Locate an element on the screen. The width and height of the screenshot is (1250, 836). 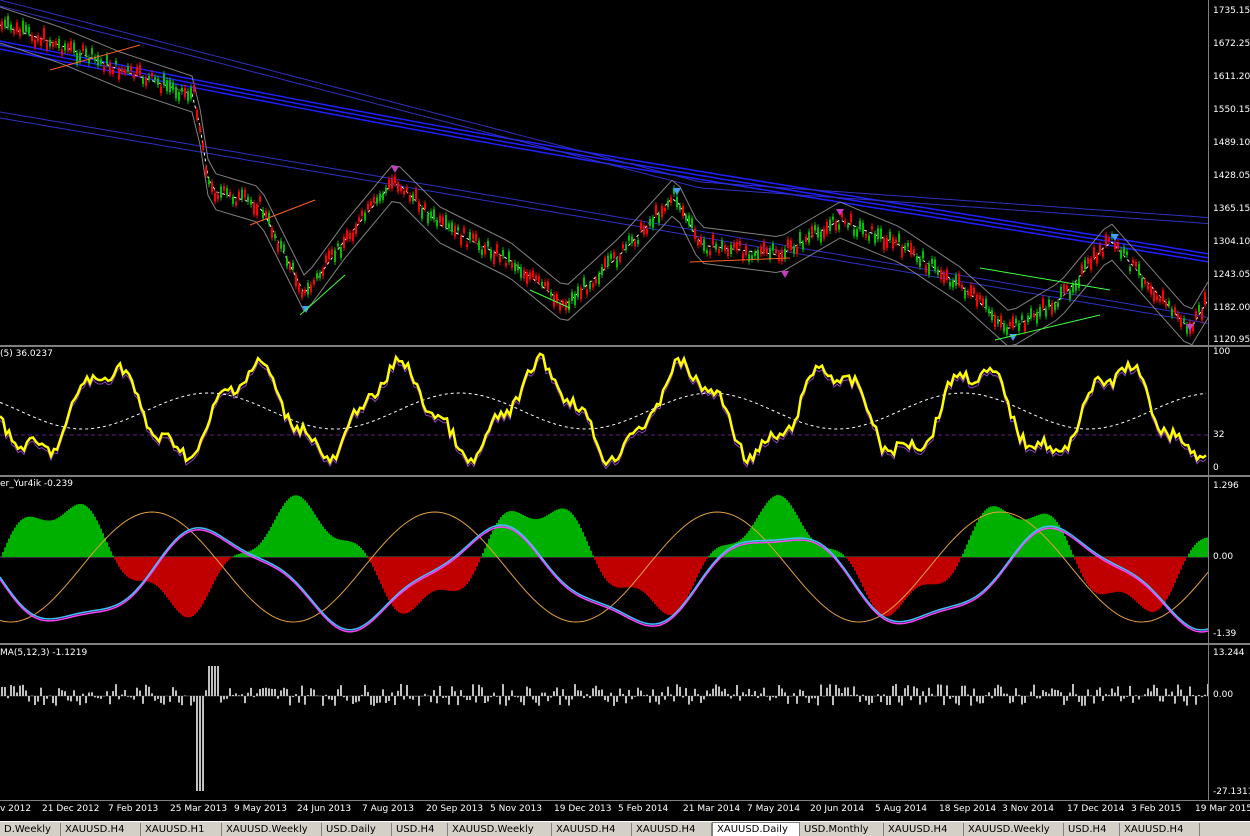
chart-tab-active: XAUUSD.Daily is located at coordinates (756, 829).